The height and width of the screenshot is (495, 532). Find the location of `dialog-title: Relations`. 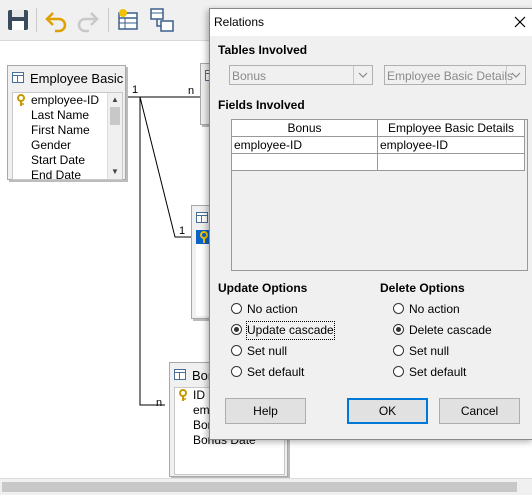

dialog-title: Relations is located at coordinates (239, 22).